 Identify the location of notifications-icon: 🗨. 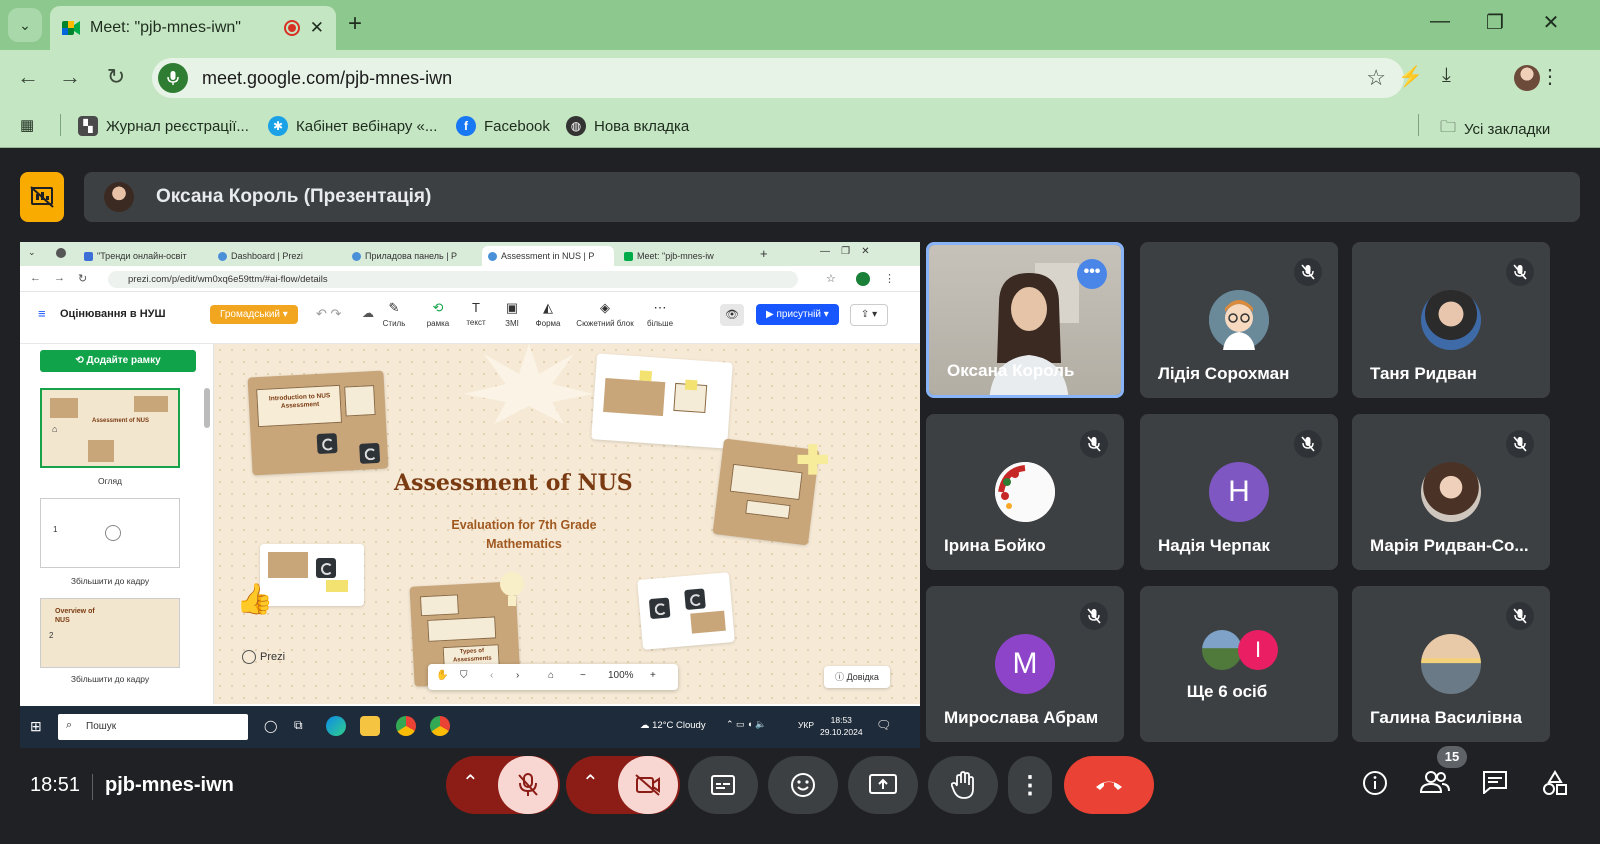
(884, 725).